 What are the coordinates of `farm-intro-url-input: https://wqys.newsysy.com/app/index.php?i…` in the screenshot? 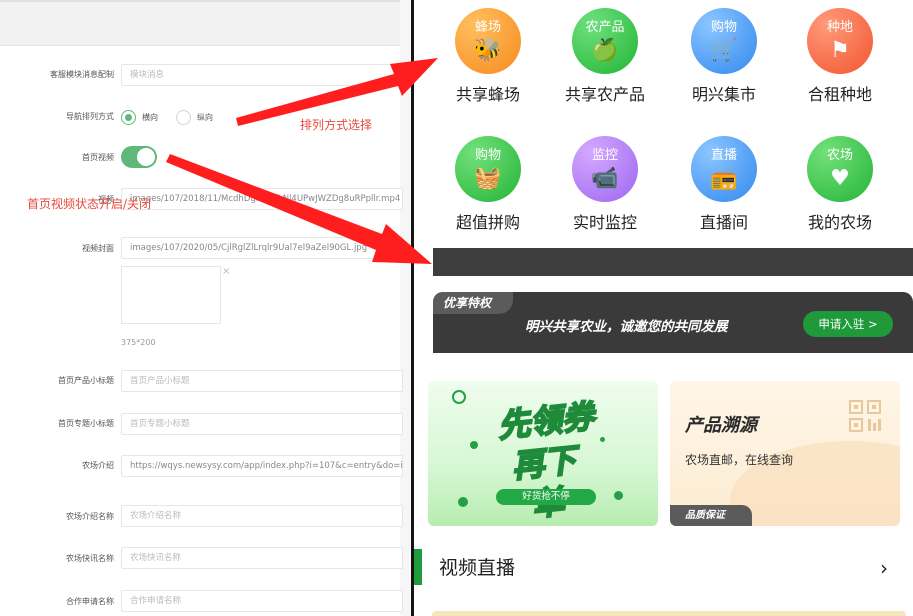 It's located at (262, 466).